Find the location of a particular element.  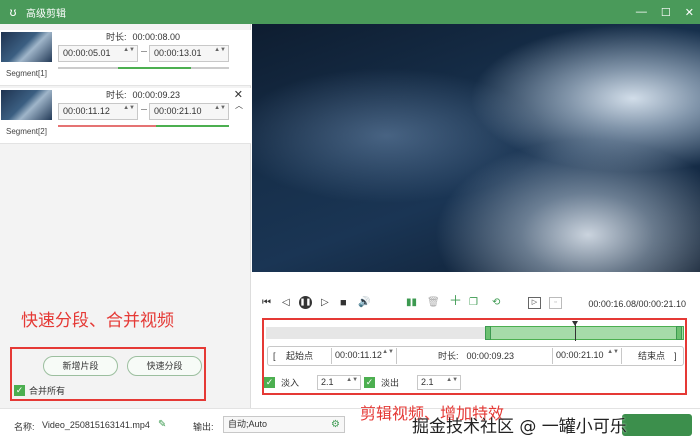

split-icon: ▮▮ is located at coordinates (411, 303).